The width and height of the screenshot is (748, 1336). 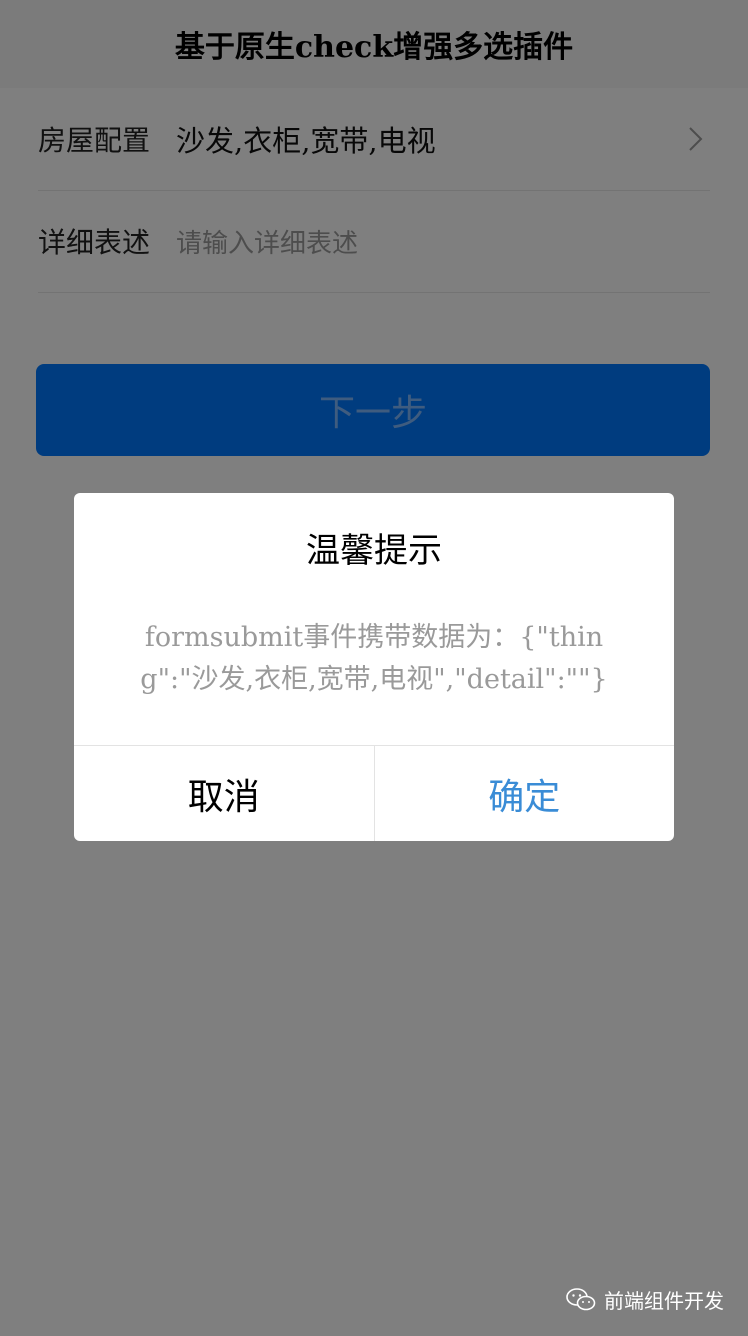 What do you see at coordinates (664, 1301) in the screenshot?
I see `watermark-text: 前端组件开发` at bounding box center [664, 1301].